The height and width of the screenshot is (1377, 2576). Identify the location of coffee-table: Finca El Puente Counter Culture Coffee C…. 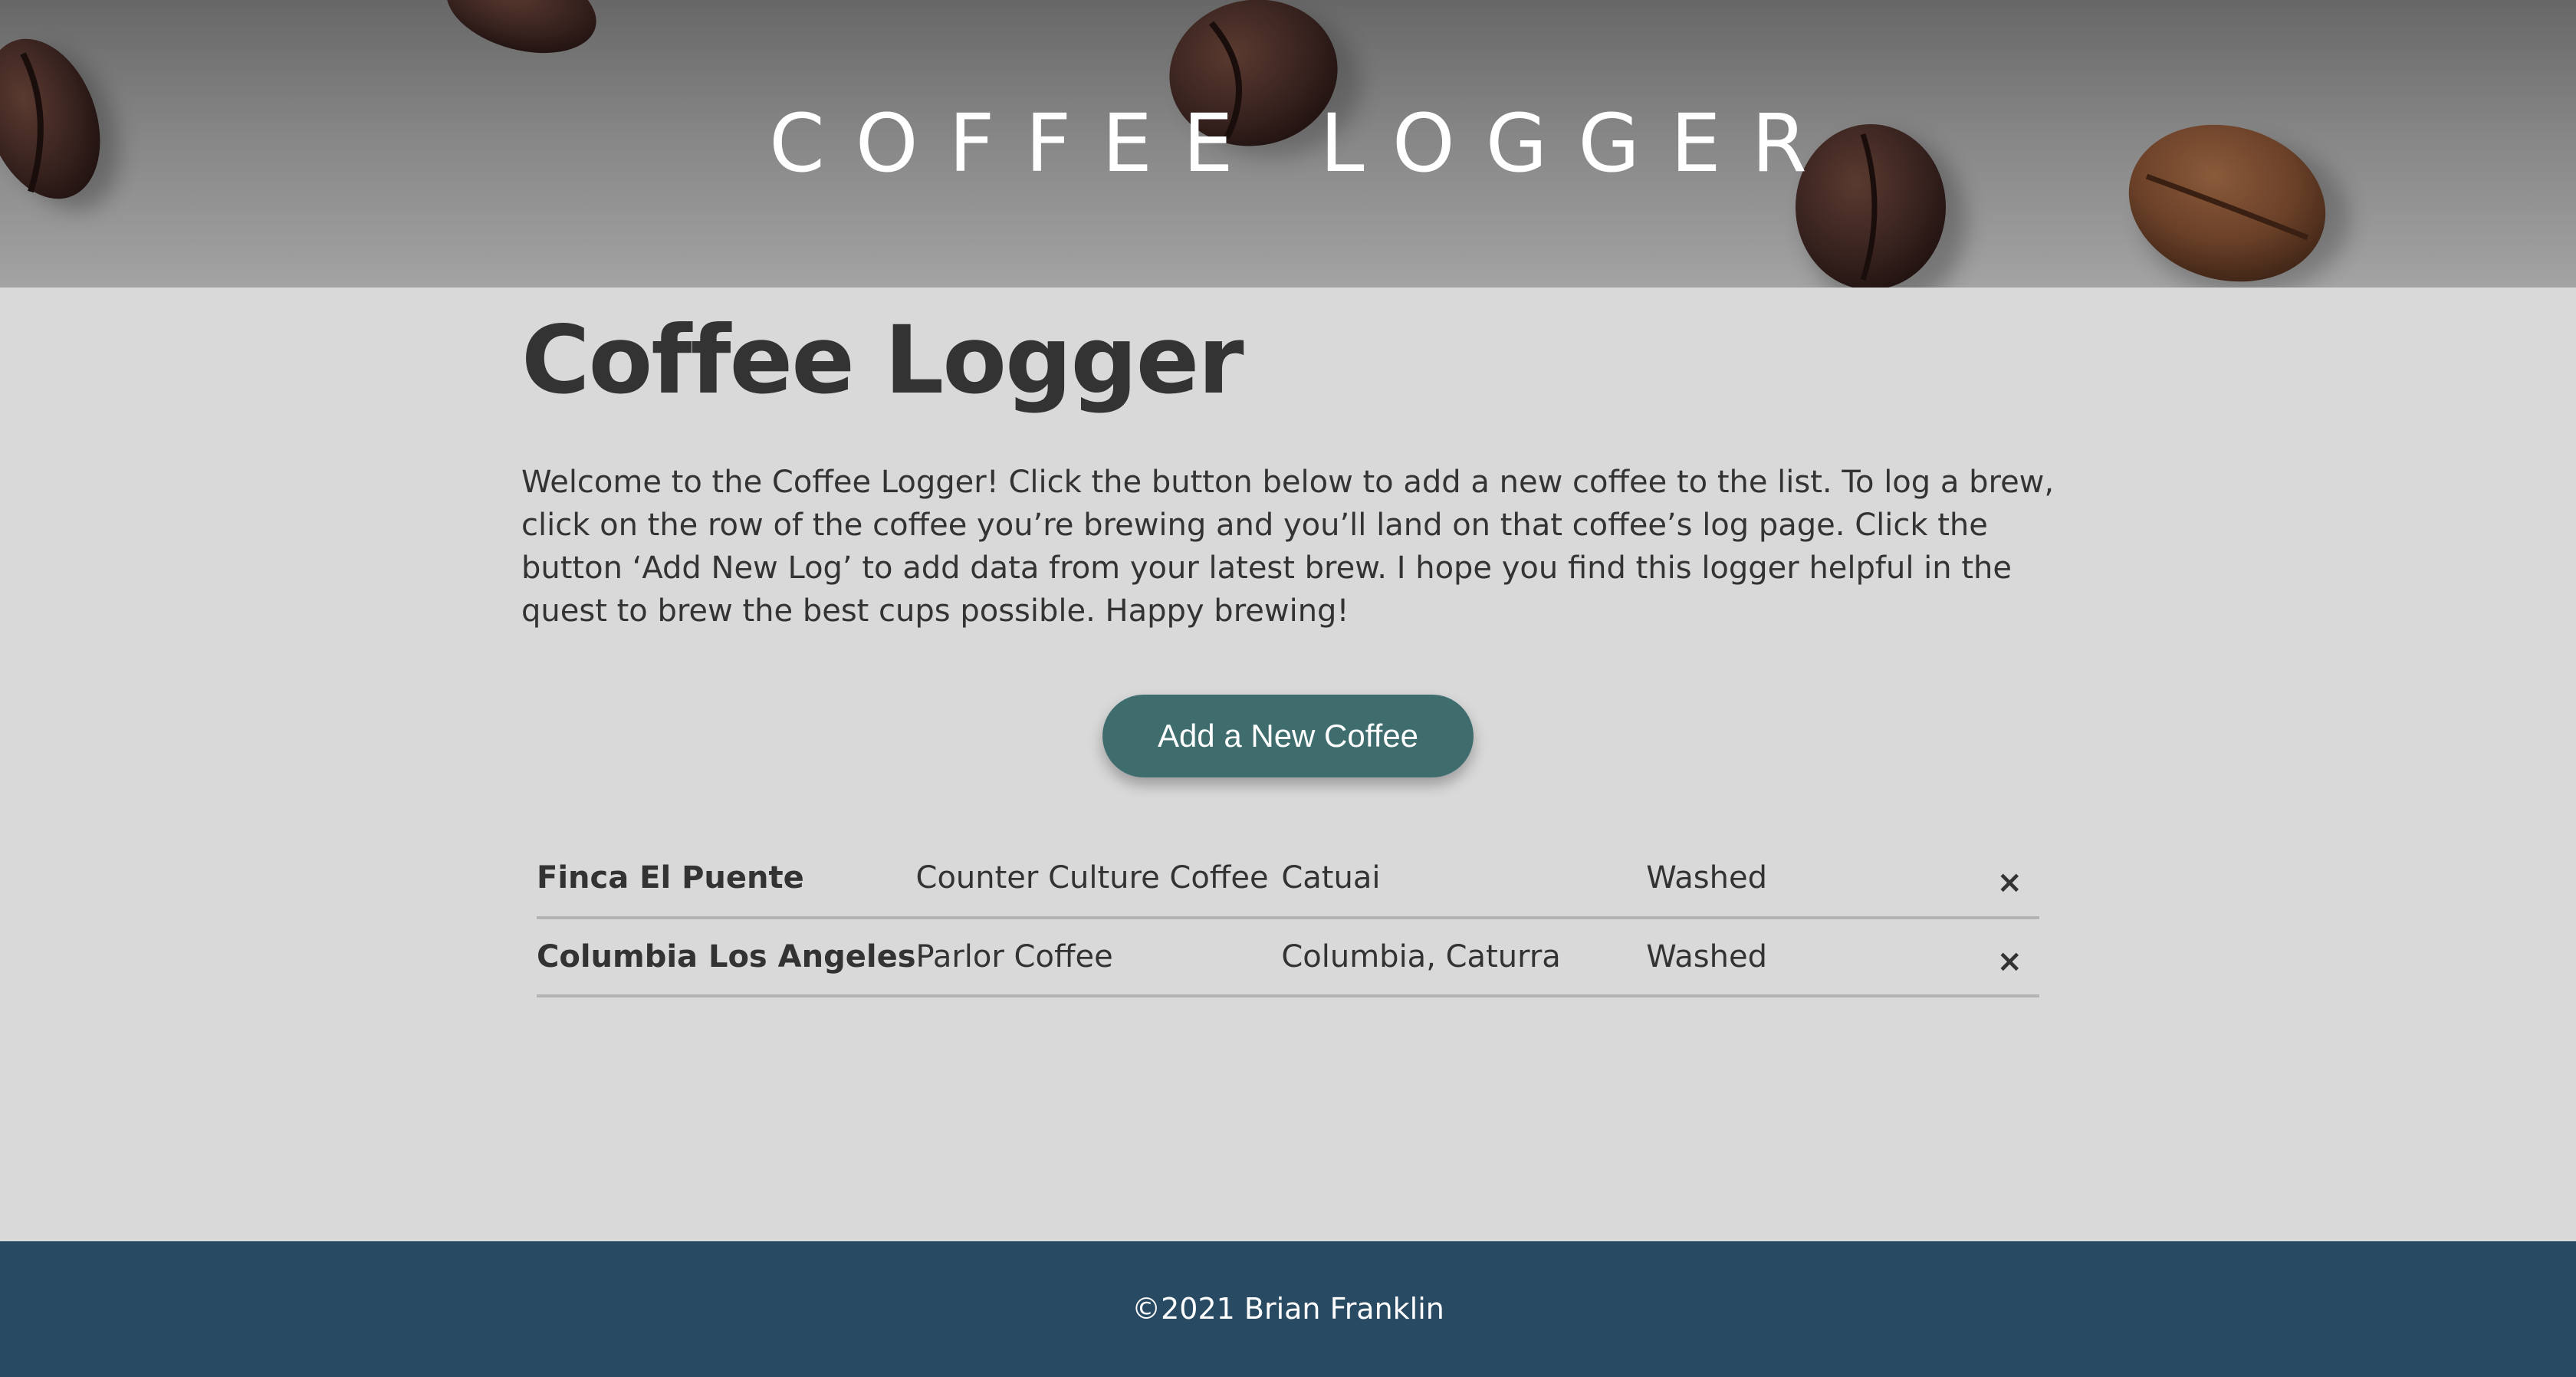
(1288, 919).